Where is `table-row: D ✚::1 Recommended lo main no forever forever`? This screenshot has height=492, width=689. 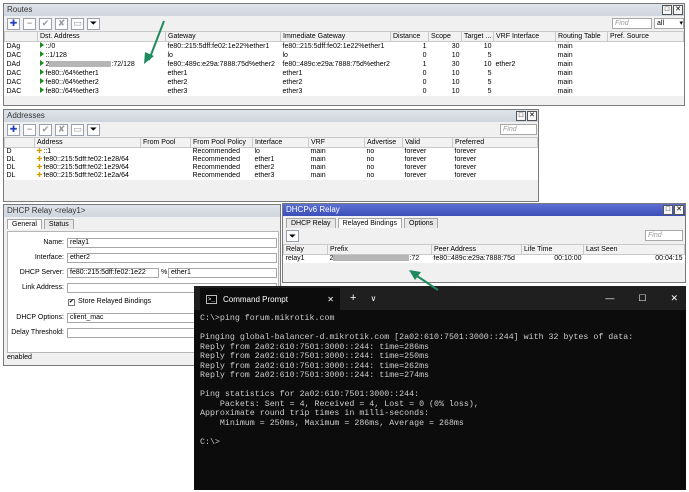 table-row: D ✚::1 Recommended lo main no forever forever is located at coordinates (271, 152).